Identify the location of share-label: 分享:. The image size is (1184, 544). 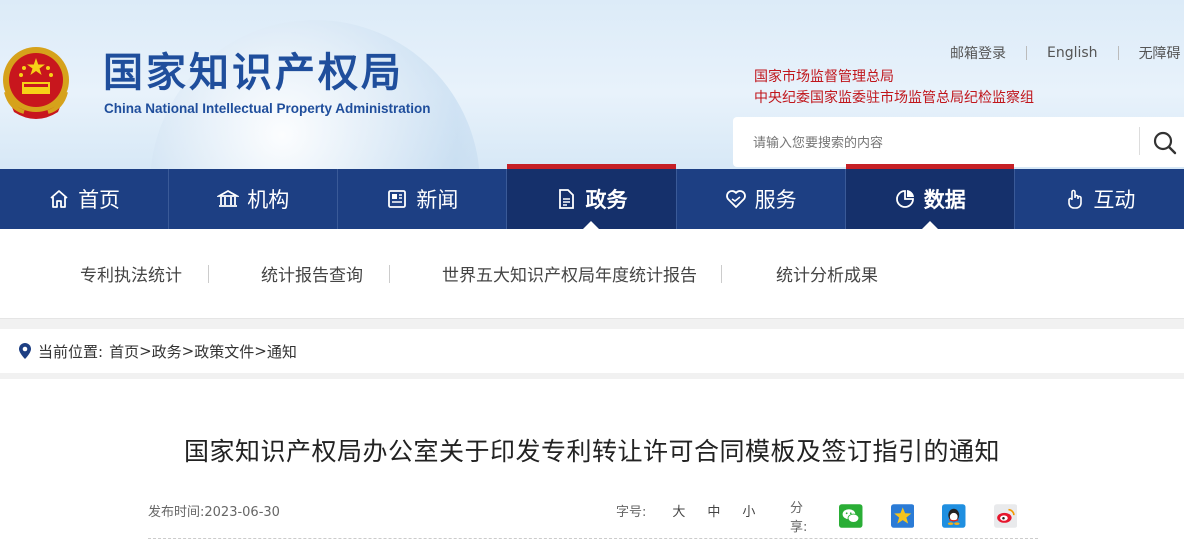
(799, 518).